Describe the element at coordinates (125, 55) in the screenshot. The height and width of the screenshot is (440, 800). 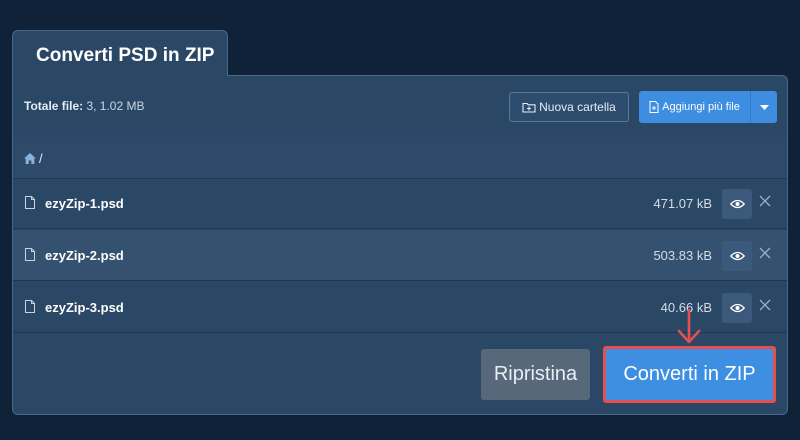
I see `tab-title: Converti PSD in ZIP` at that location.